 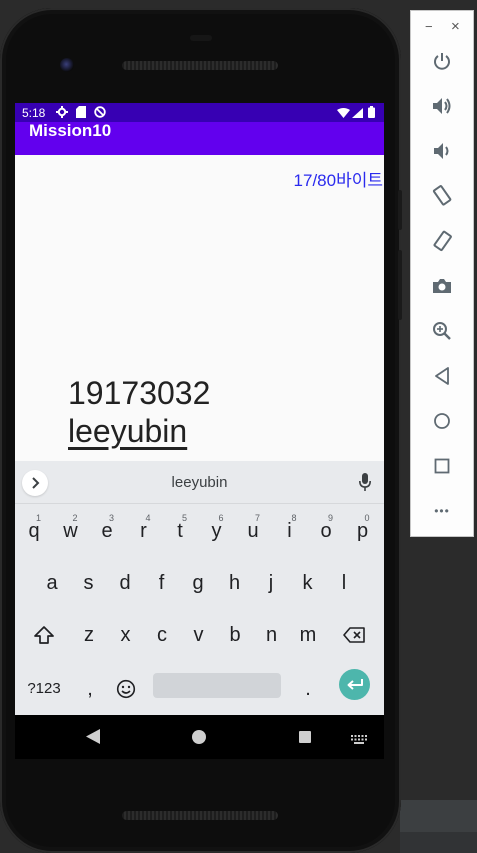 What do you see at coordinates (338, 180) in the screenshot?
I see `byte-counter: 17/80바이트` at bounding box center [338, 180].